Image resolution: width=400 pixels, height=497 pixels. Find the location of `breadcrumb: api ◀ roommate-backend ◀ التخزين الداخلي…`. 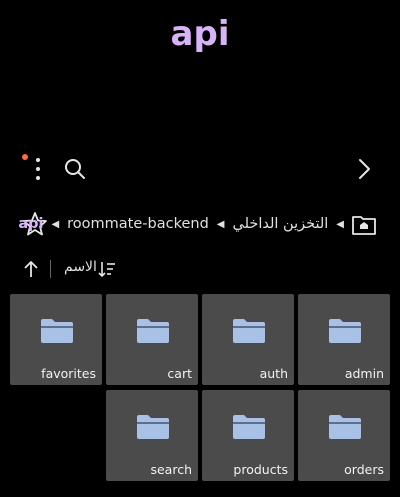

breadcrumb: api ◀ roommate-backend ◀ التخزين الداخلي… is located at coordinates (200, 224).